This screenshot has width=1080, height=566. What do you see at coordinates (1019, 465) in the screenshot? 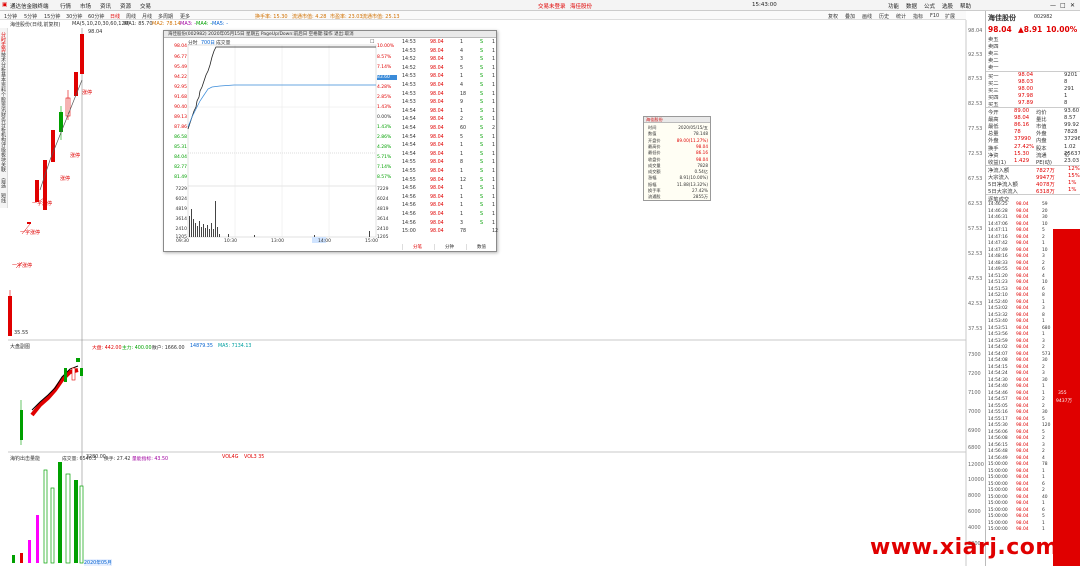
I see `trade-row: 15:00:00 98.04 78` at bounding box center [1019, 465].